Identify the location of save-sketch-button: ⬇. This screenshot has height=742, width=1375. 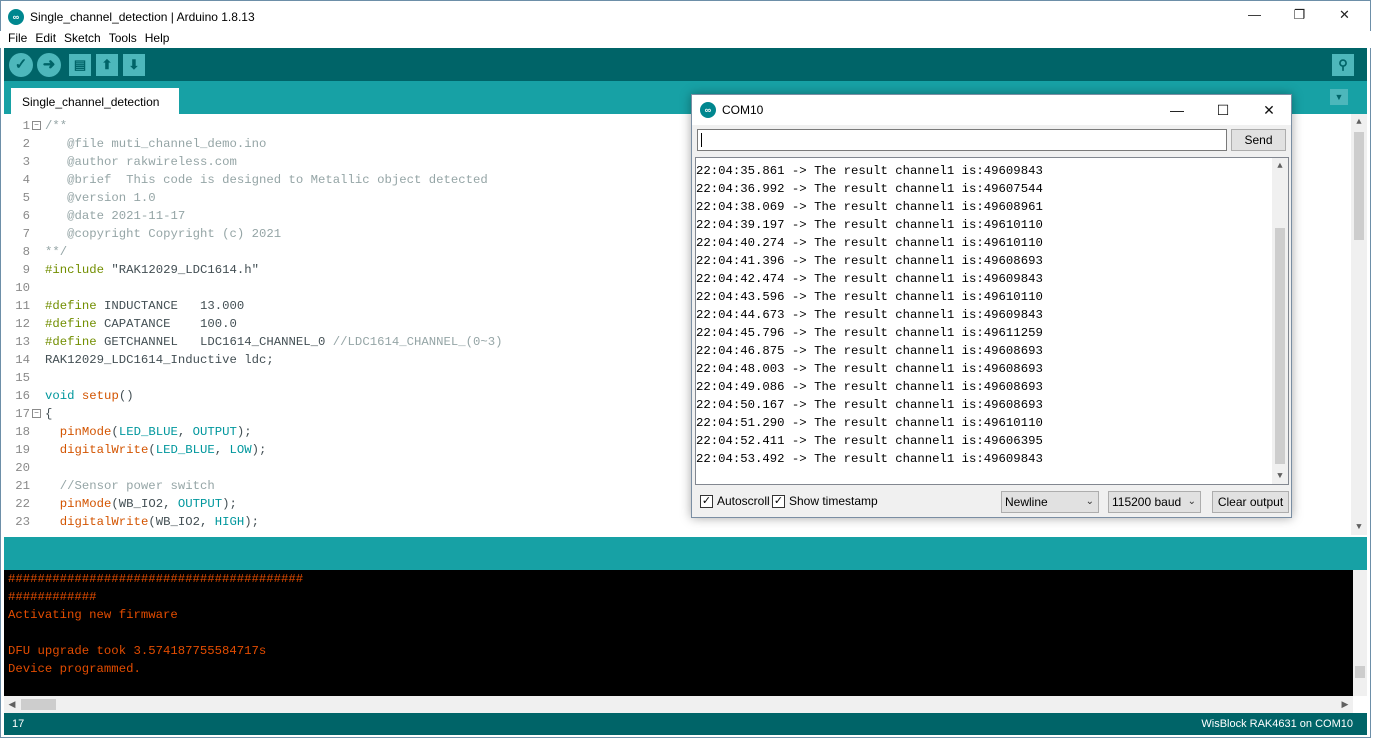
(134, 65).